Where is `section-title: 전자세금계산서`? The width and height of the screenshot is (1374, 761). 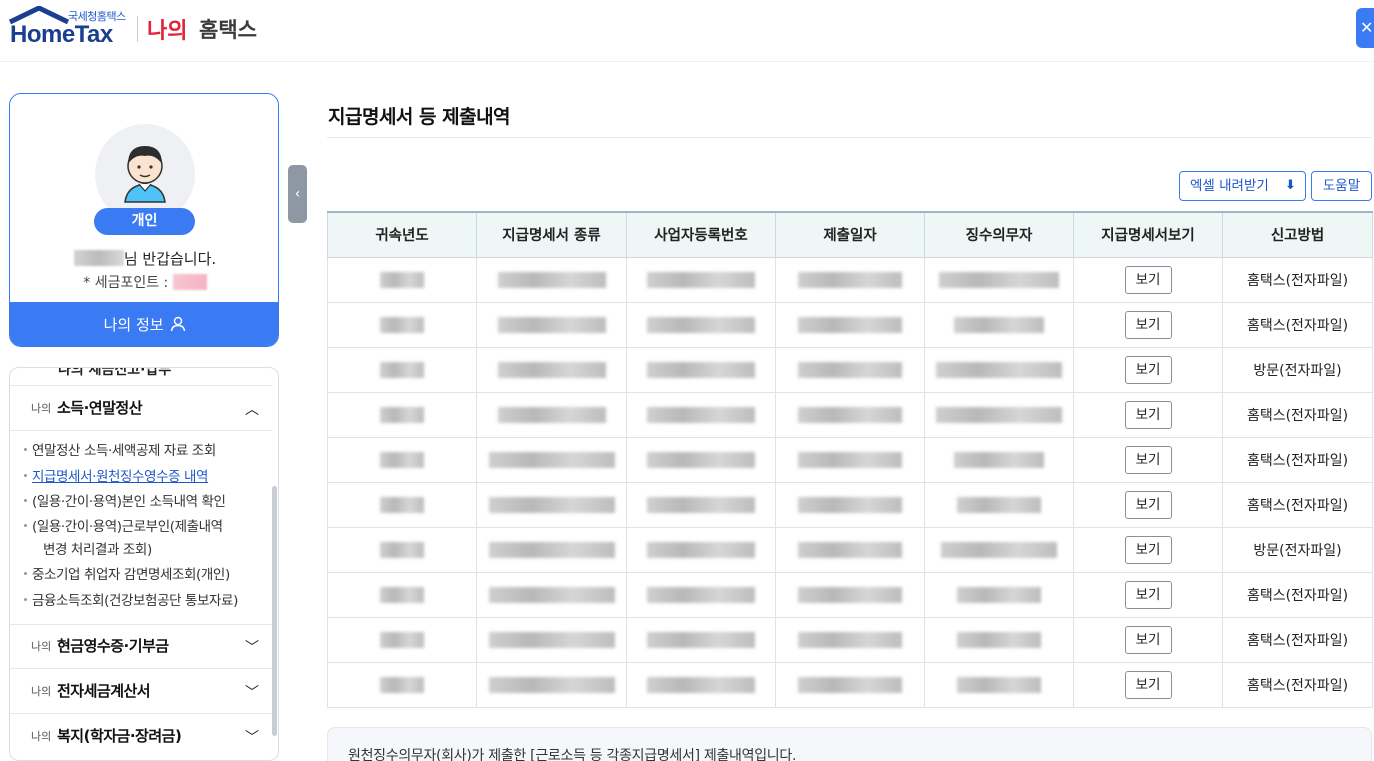
section-title: 전자세금계산서 is located at coordinates (104, 691).